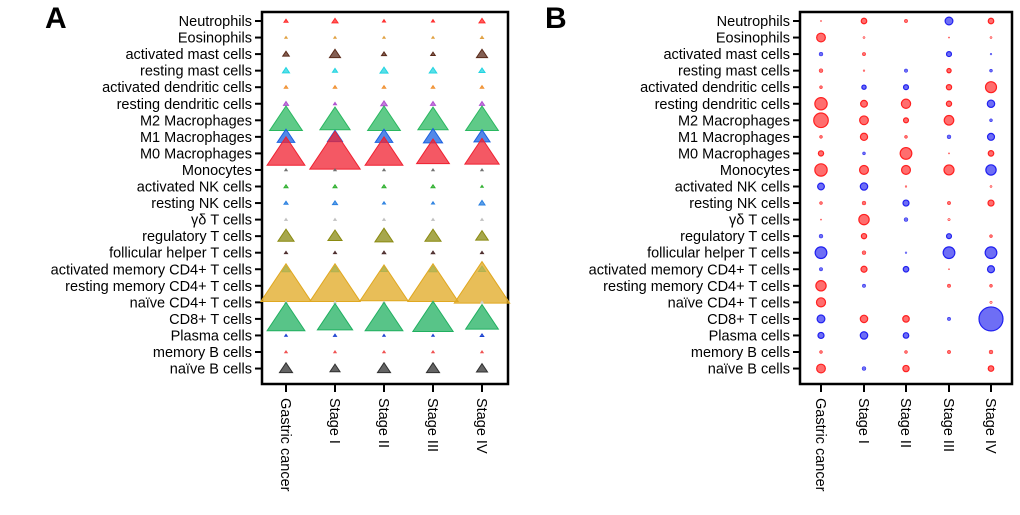 The image size is (1020, 515). What do you see at coordinates (383, 423) in the screenshot?
I see `x-tick-label: Stage II` at bounding box center [383, 423].